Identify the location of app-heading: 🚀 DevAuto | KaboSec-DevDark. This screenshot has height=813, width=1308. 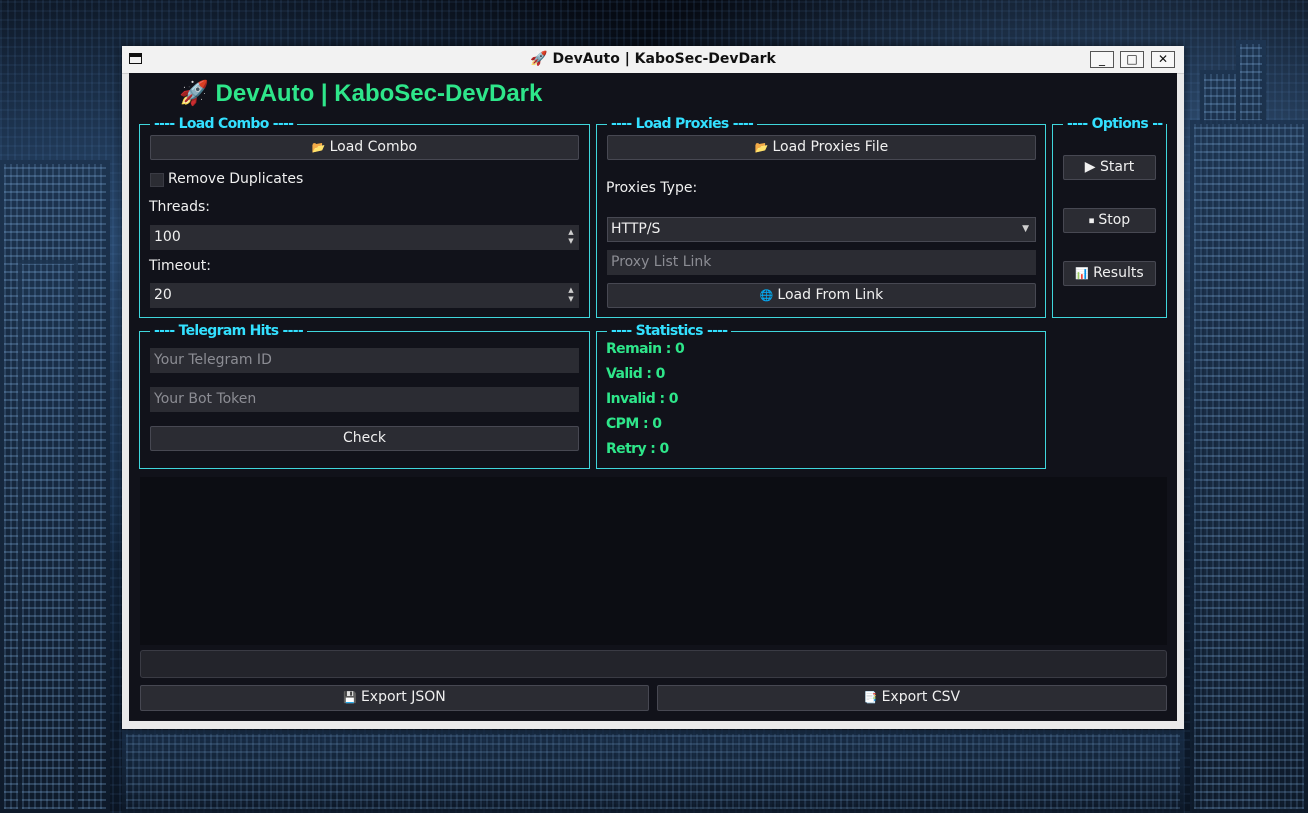
(361, 93).